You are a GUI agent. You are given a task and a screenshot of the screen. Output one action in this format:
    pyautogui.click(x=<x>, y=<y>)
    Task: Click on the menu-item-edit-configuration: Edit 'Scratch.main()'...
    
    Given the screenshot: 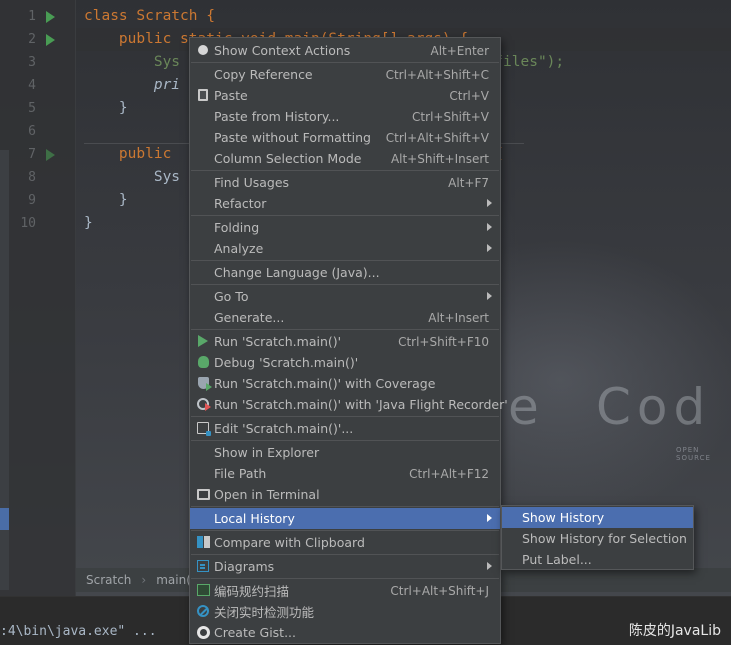 What is the action you would take?
    pyautogui.click(x=345, y=428)
    